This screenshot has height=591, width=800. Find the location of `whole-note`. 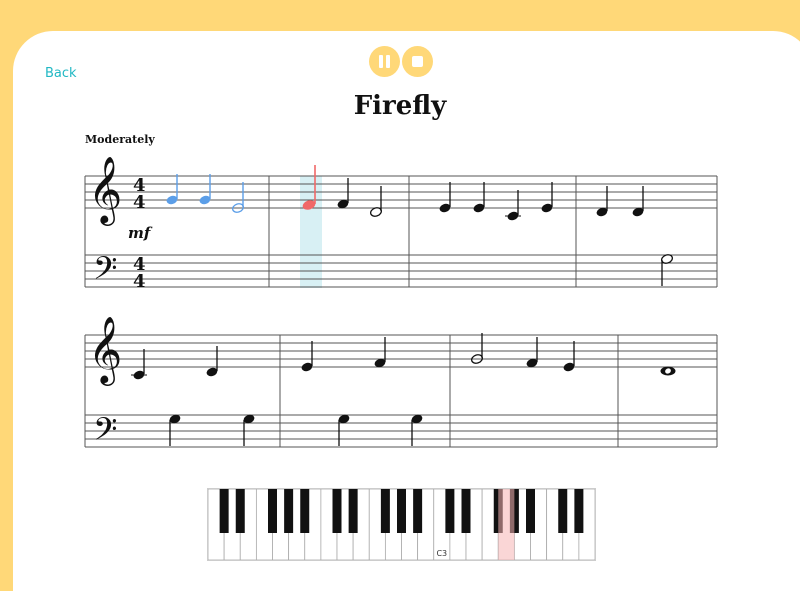

whole-note is located at coordinates (668, 371).